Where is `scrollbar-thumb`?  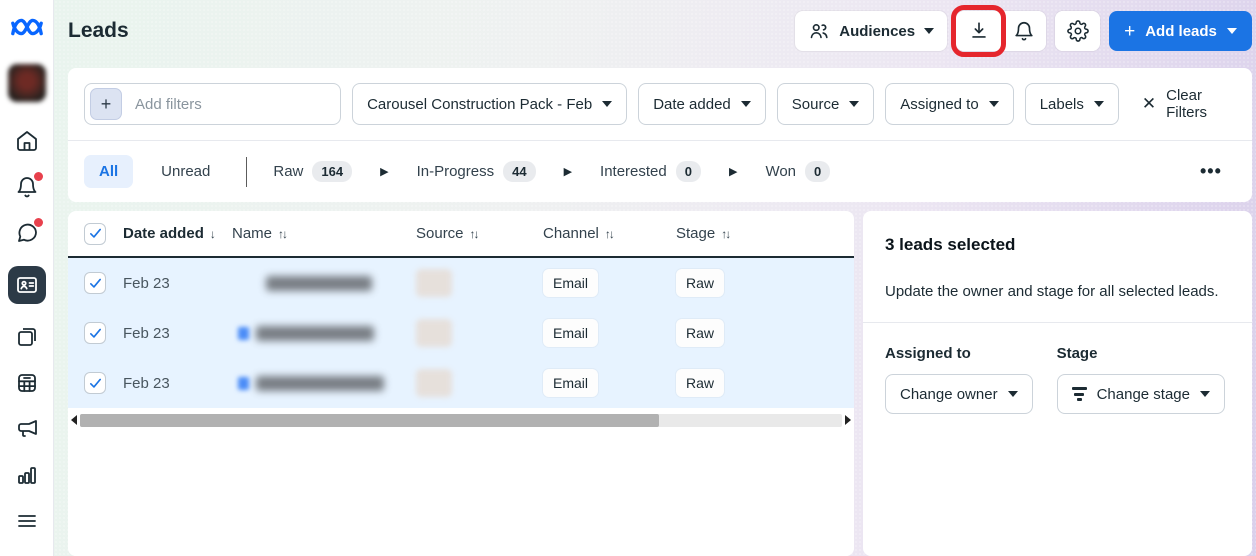
scrollbar-thumb is located at coordinates (370, 420).